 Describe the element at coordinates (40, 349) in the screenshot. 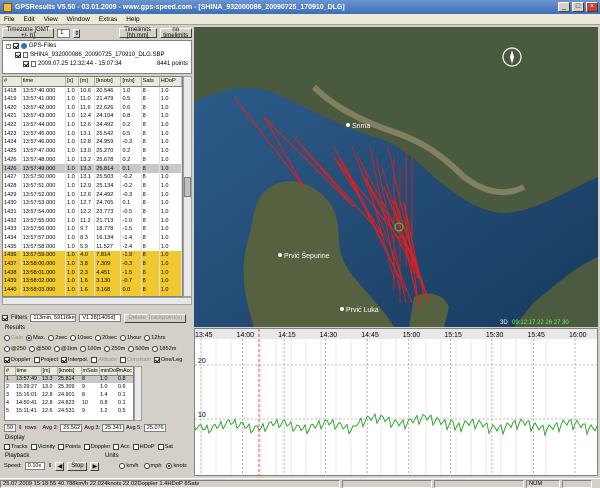

I see `option--500: @500` at that location.